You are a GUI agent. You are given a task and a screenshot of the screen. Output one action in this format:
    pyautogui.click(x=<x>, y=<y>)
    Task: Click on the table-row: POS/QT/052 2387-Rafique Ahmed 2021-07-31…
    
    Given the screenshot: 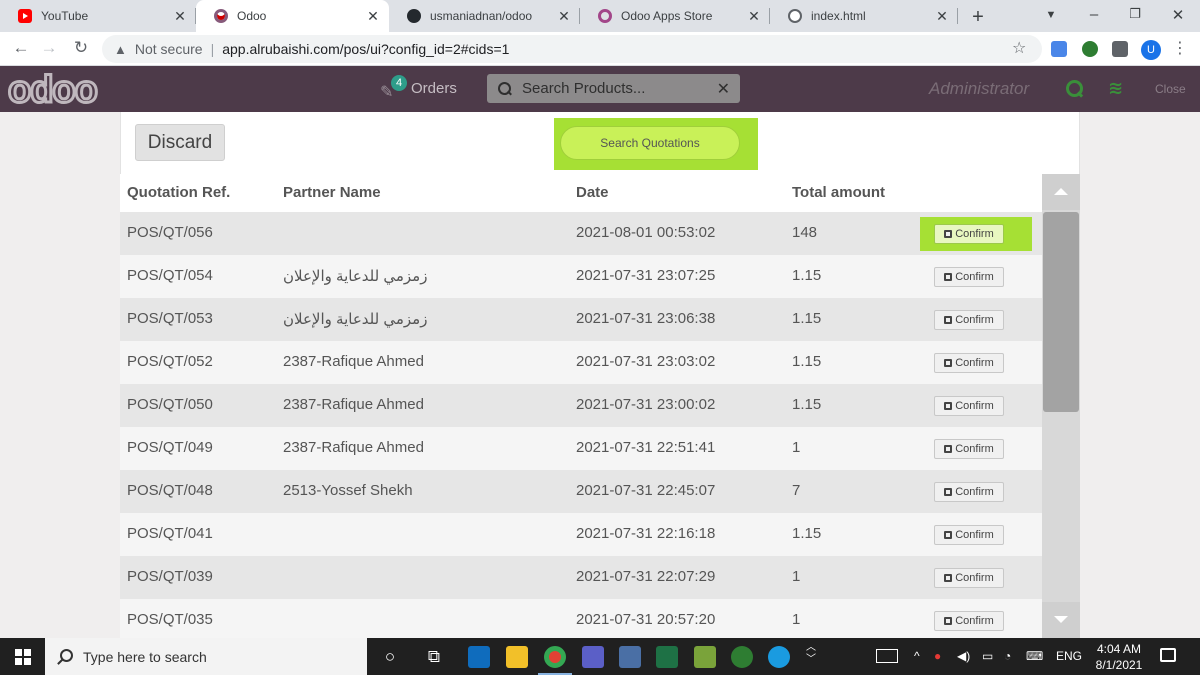 What is the action you would take?
    pyautogui.click(x=581, y=362)
    